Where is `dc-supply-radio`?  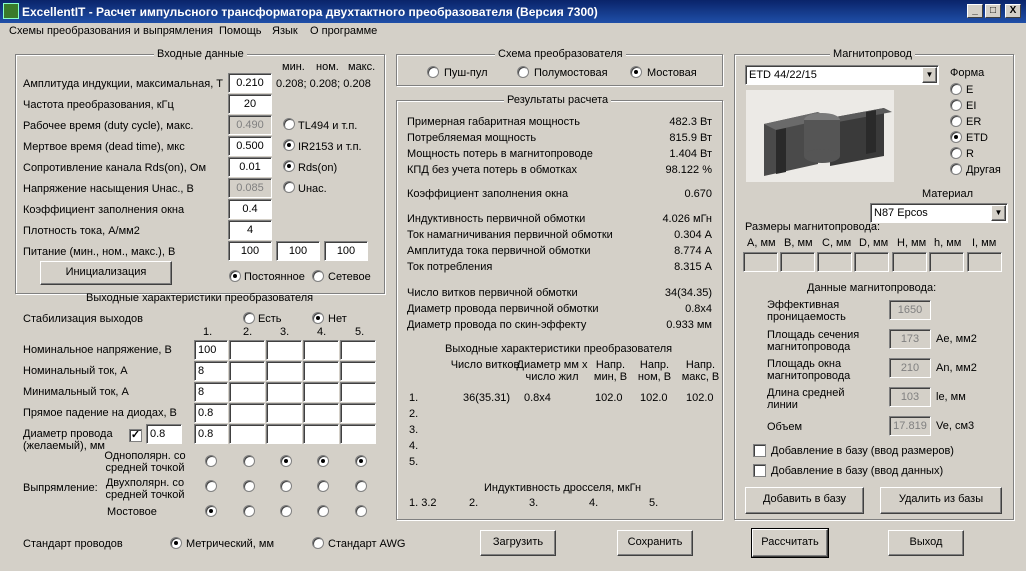
dc-supply-radio is located at coordinates (235, 276).